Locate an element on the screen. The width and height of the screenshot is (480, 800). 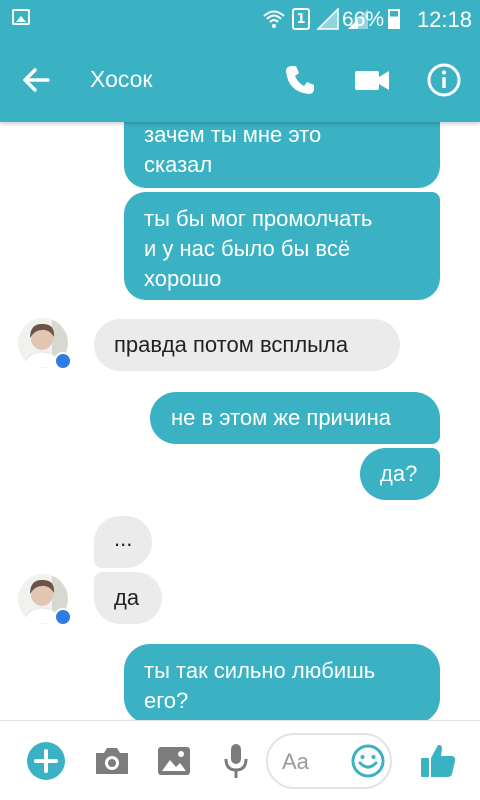
battery-icon is located at coordinates (394, 19).